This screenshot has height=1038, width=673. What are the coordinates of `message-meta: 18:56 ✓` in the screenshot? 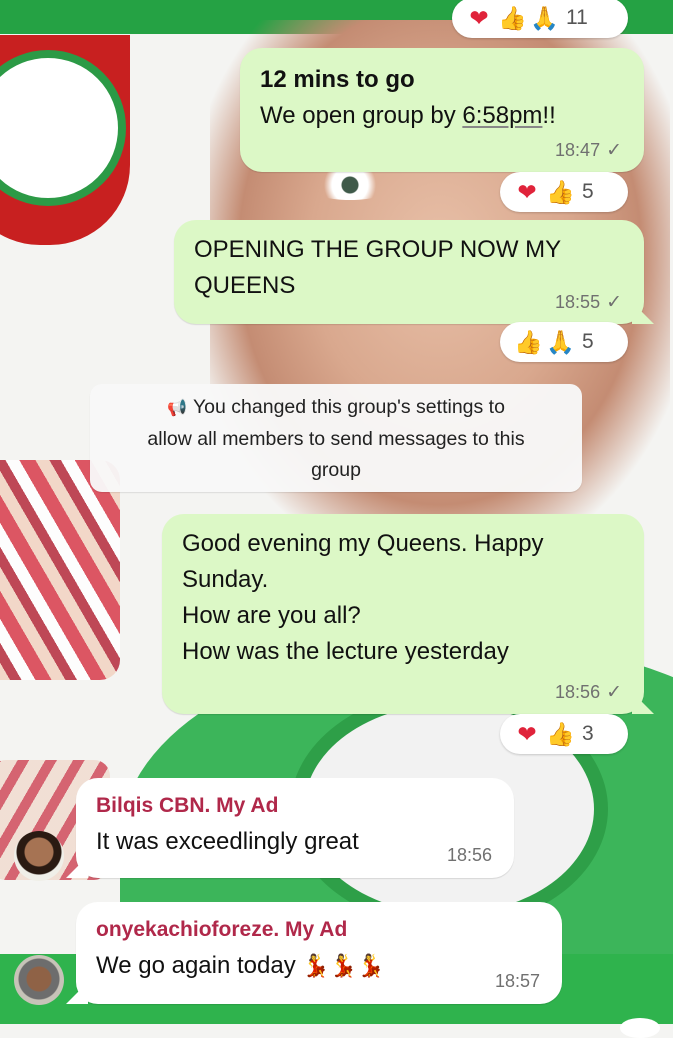 It's located at (588, 692).